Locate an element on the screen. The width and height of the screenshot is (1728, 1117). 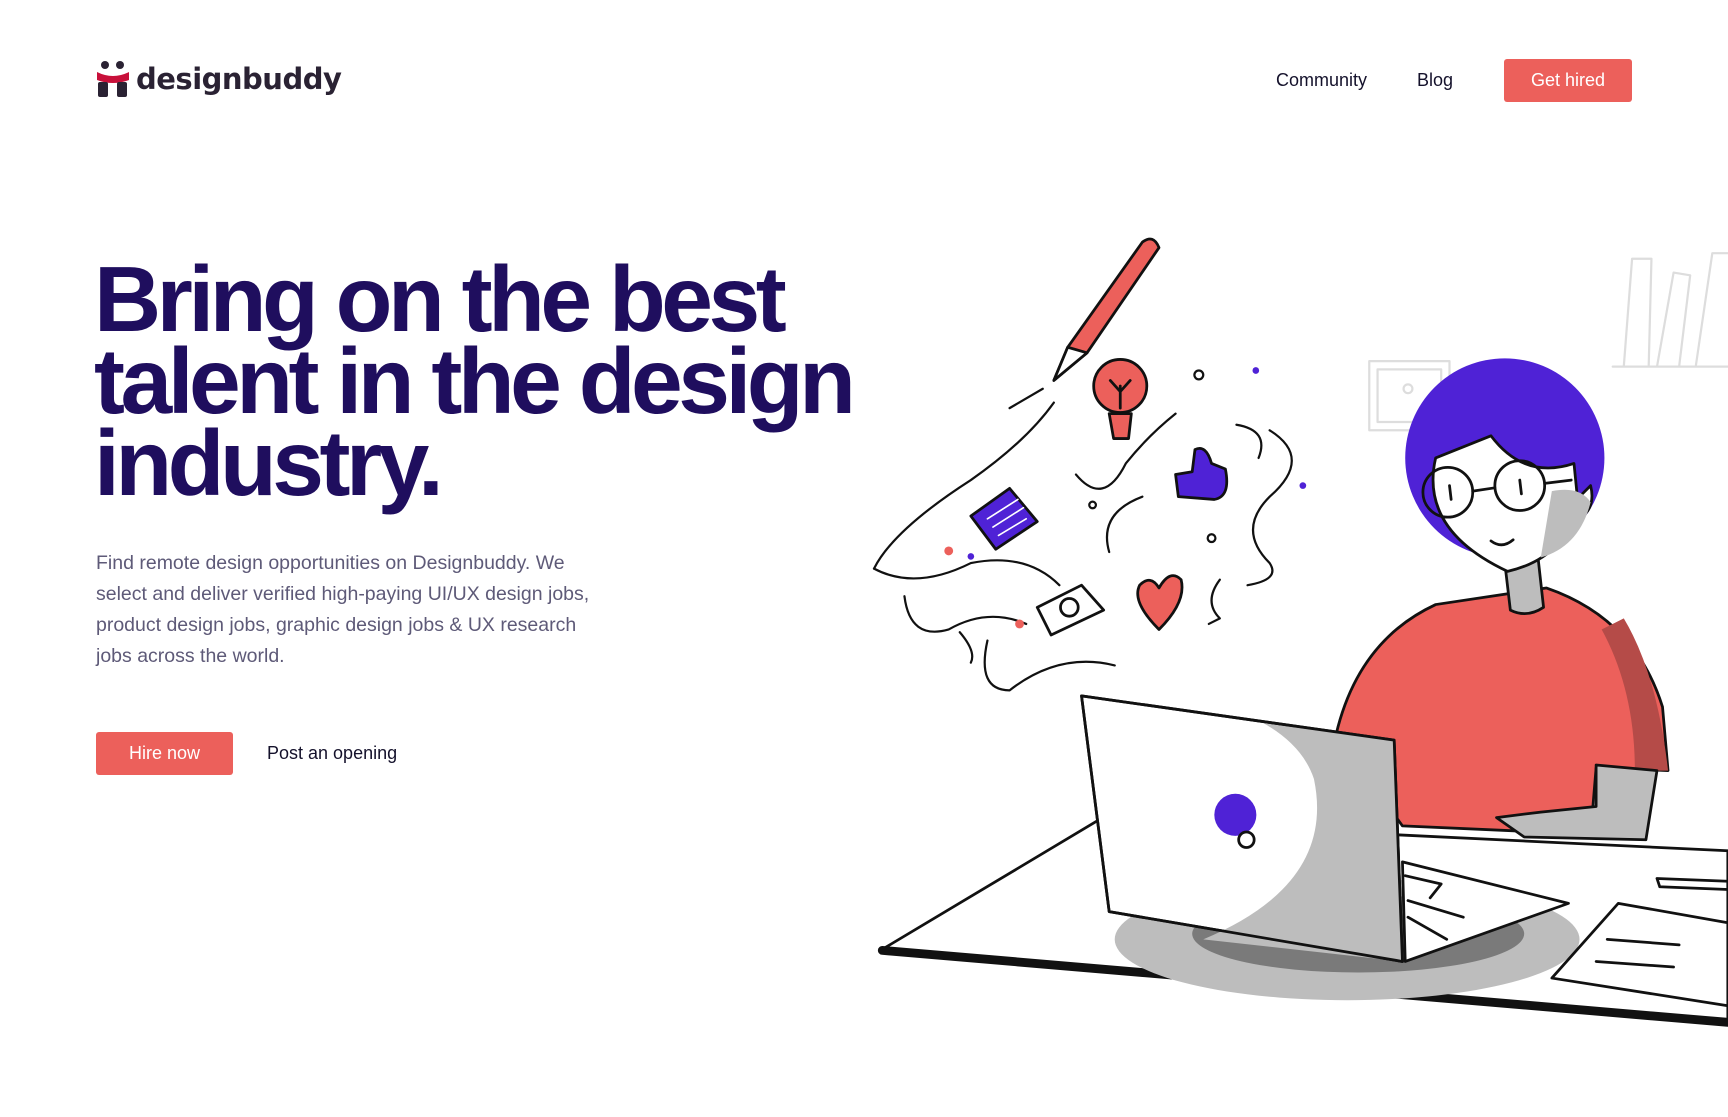
squiggles is located at coordinates (1082, 530).